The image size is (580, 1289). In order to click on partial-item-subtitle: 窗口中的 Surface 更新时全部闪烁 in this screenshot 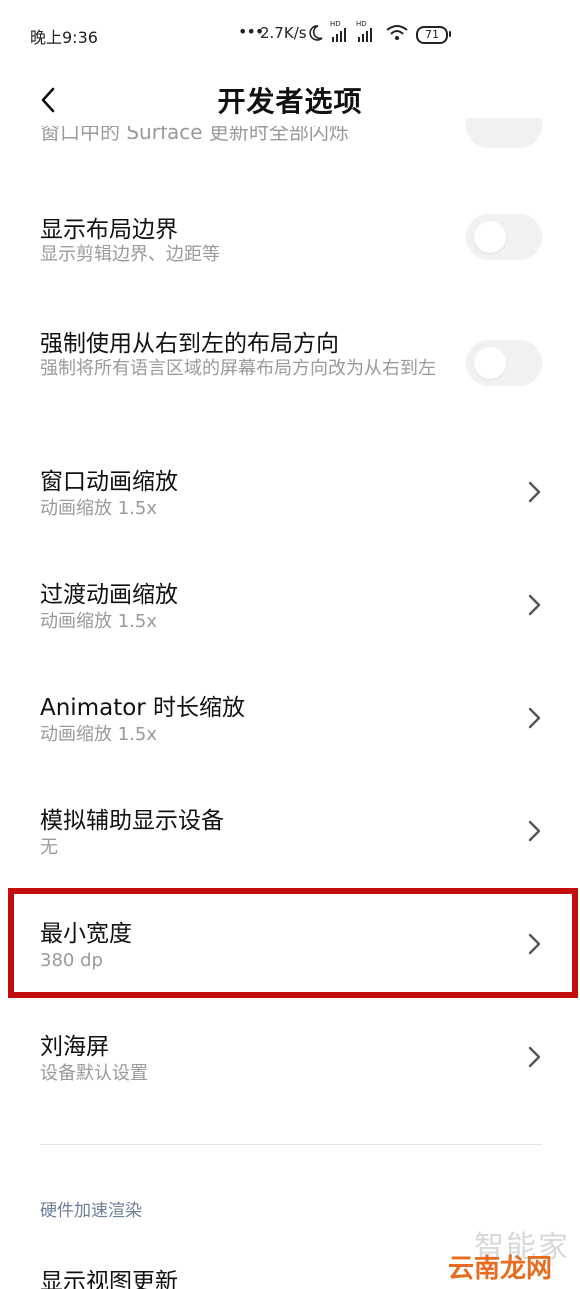, I will do `click(194, 140)`.